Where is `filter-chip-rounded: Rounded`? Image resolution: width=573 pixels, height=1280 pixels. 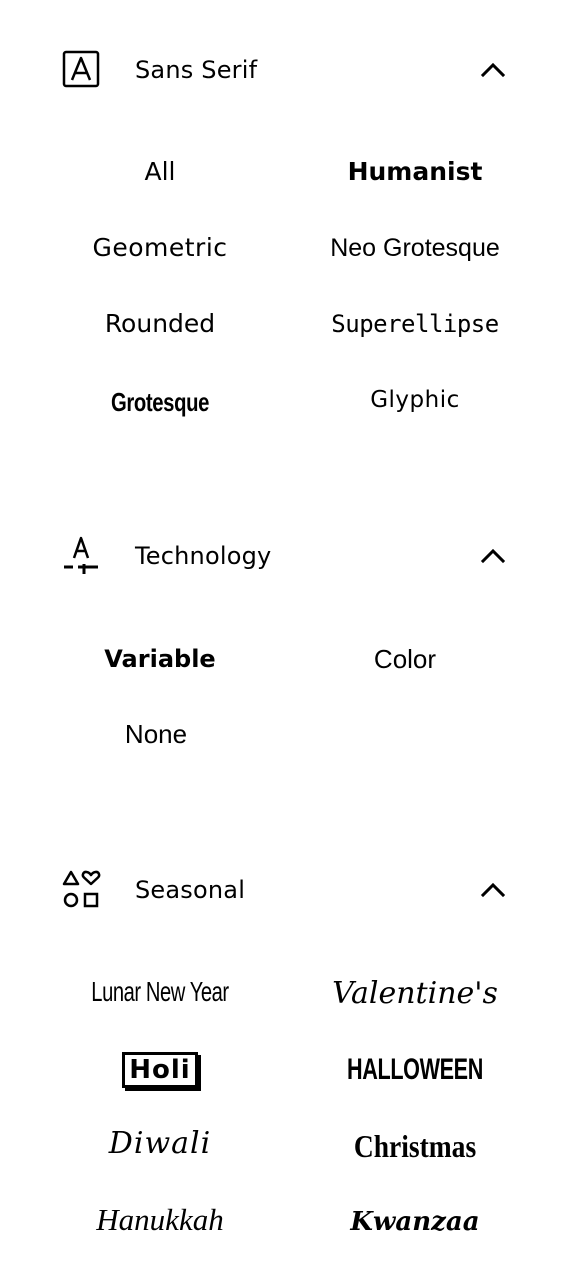
filter-chip-rounded: Rounded is located at coordinates (160, 324).